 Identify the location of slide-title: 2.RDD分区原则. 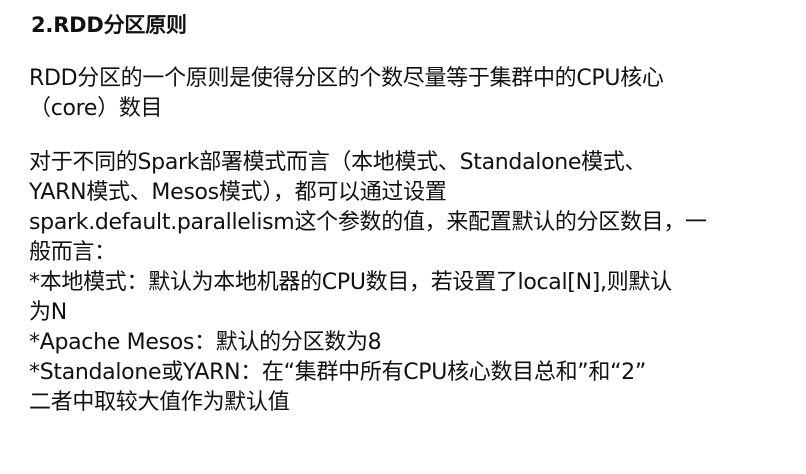
(109, 25).